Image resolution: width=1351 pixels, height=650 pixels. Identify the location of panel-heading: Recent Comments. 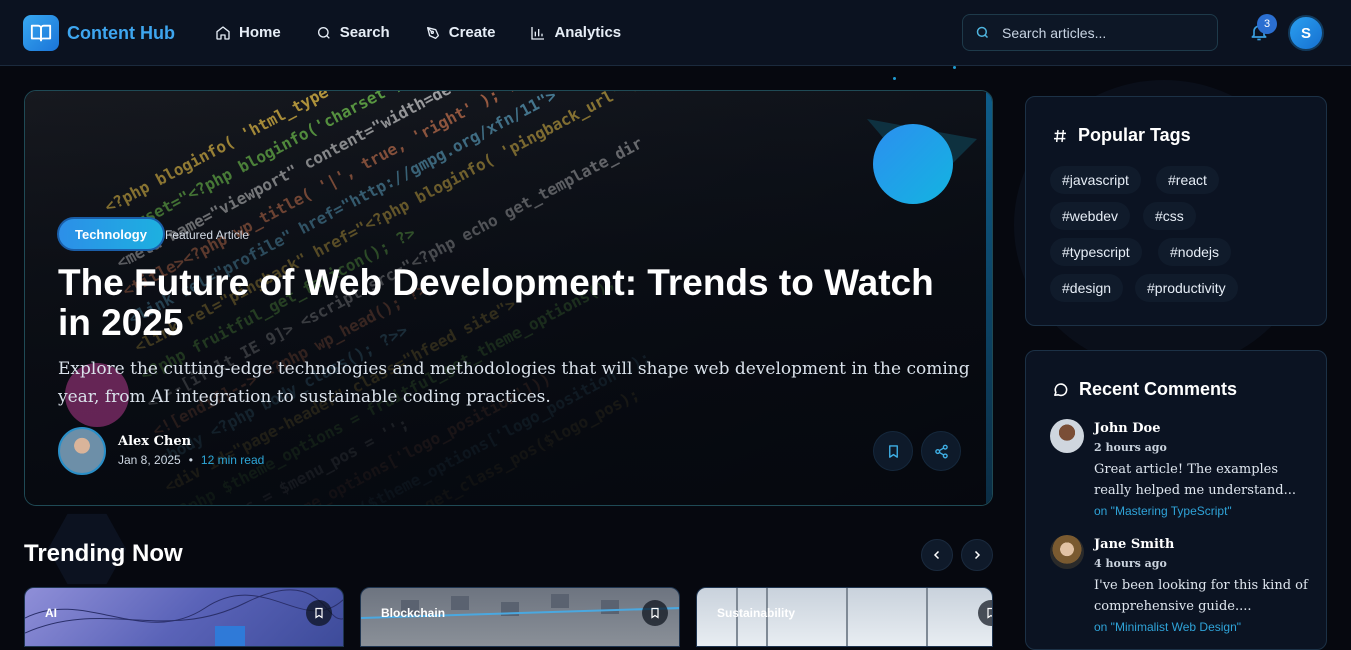
(1144, 389).